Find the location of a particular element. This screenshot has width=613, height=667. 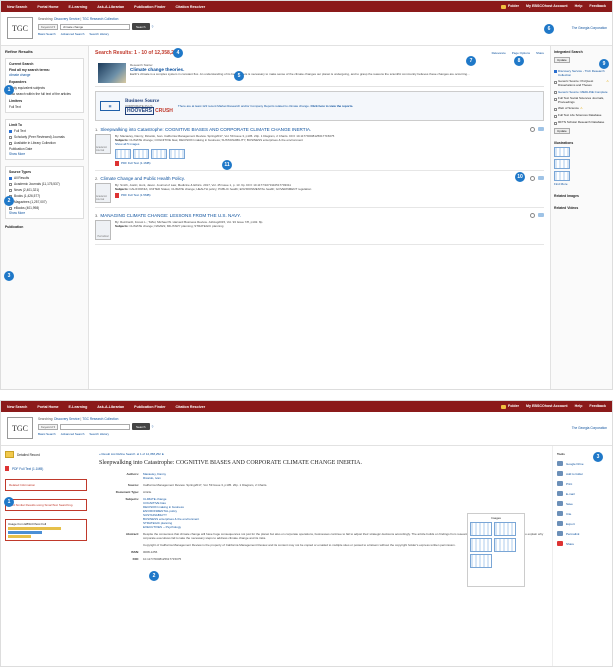

research-starter-image is located at coordinates (112, 73).